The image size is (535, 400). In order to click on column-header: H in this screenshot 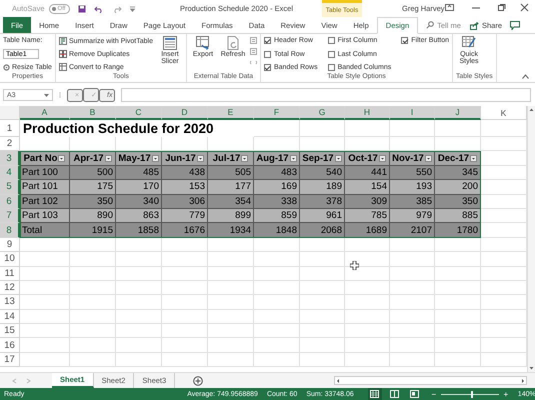, I will do `click(367, 113)`.